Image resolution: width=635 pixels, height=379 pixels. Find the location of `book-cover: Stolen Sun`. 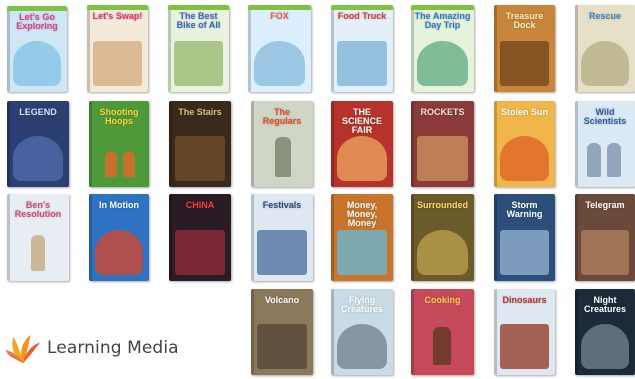

book-cover: Stolen Sun is located at coordinates (524, 144).